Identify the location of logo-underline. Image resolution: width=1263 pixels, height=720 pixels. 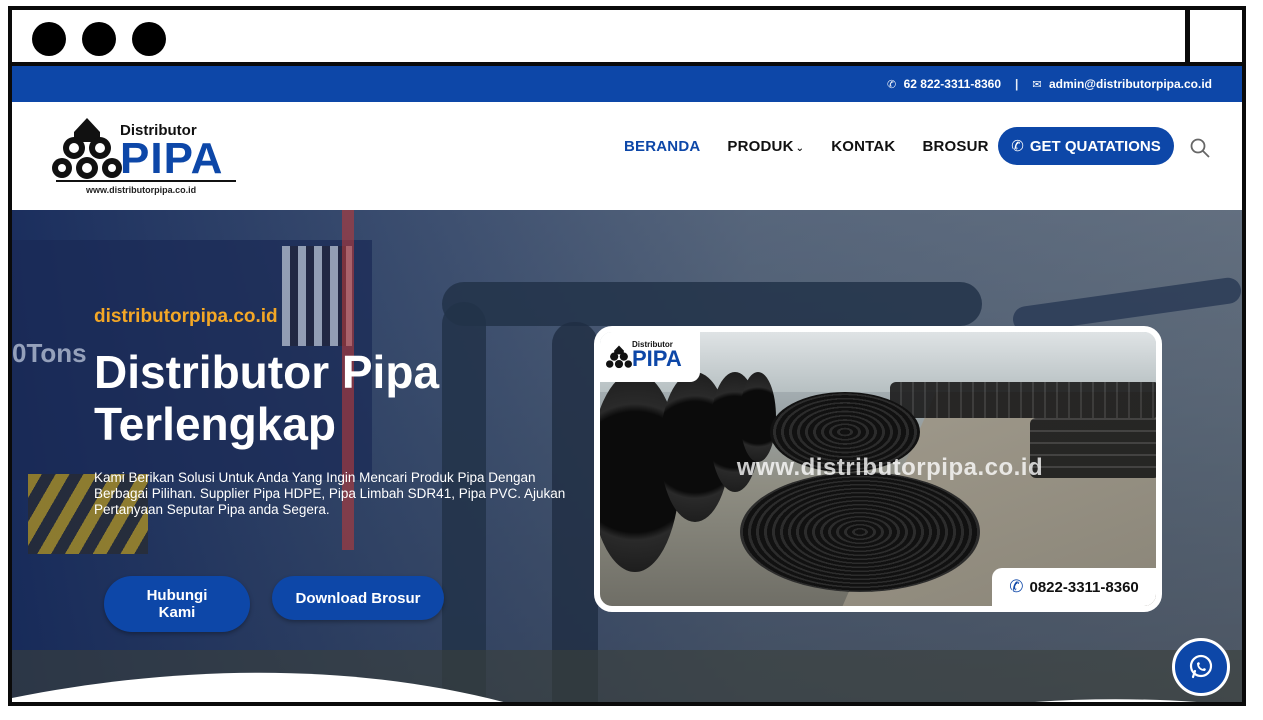
(146, 181).